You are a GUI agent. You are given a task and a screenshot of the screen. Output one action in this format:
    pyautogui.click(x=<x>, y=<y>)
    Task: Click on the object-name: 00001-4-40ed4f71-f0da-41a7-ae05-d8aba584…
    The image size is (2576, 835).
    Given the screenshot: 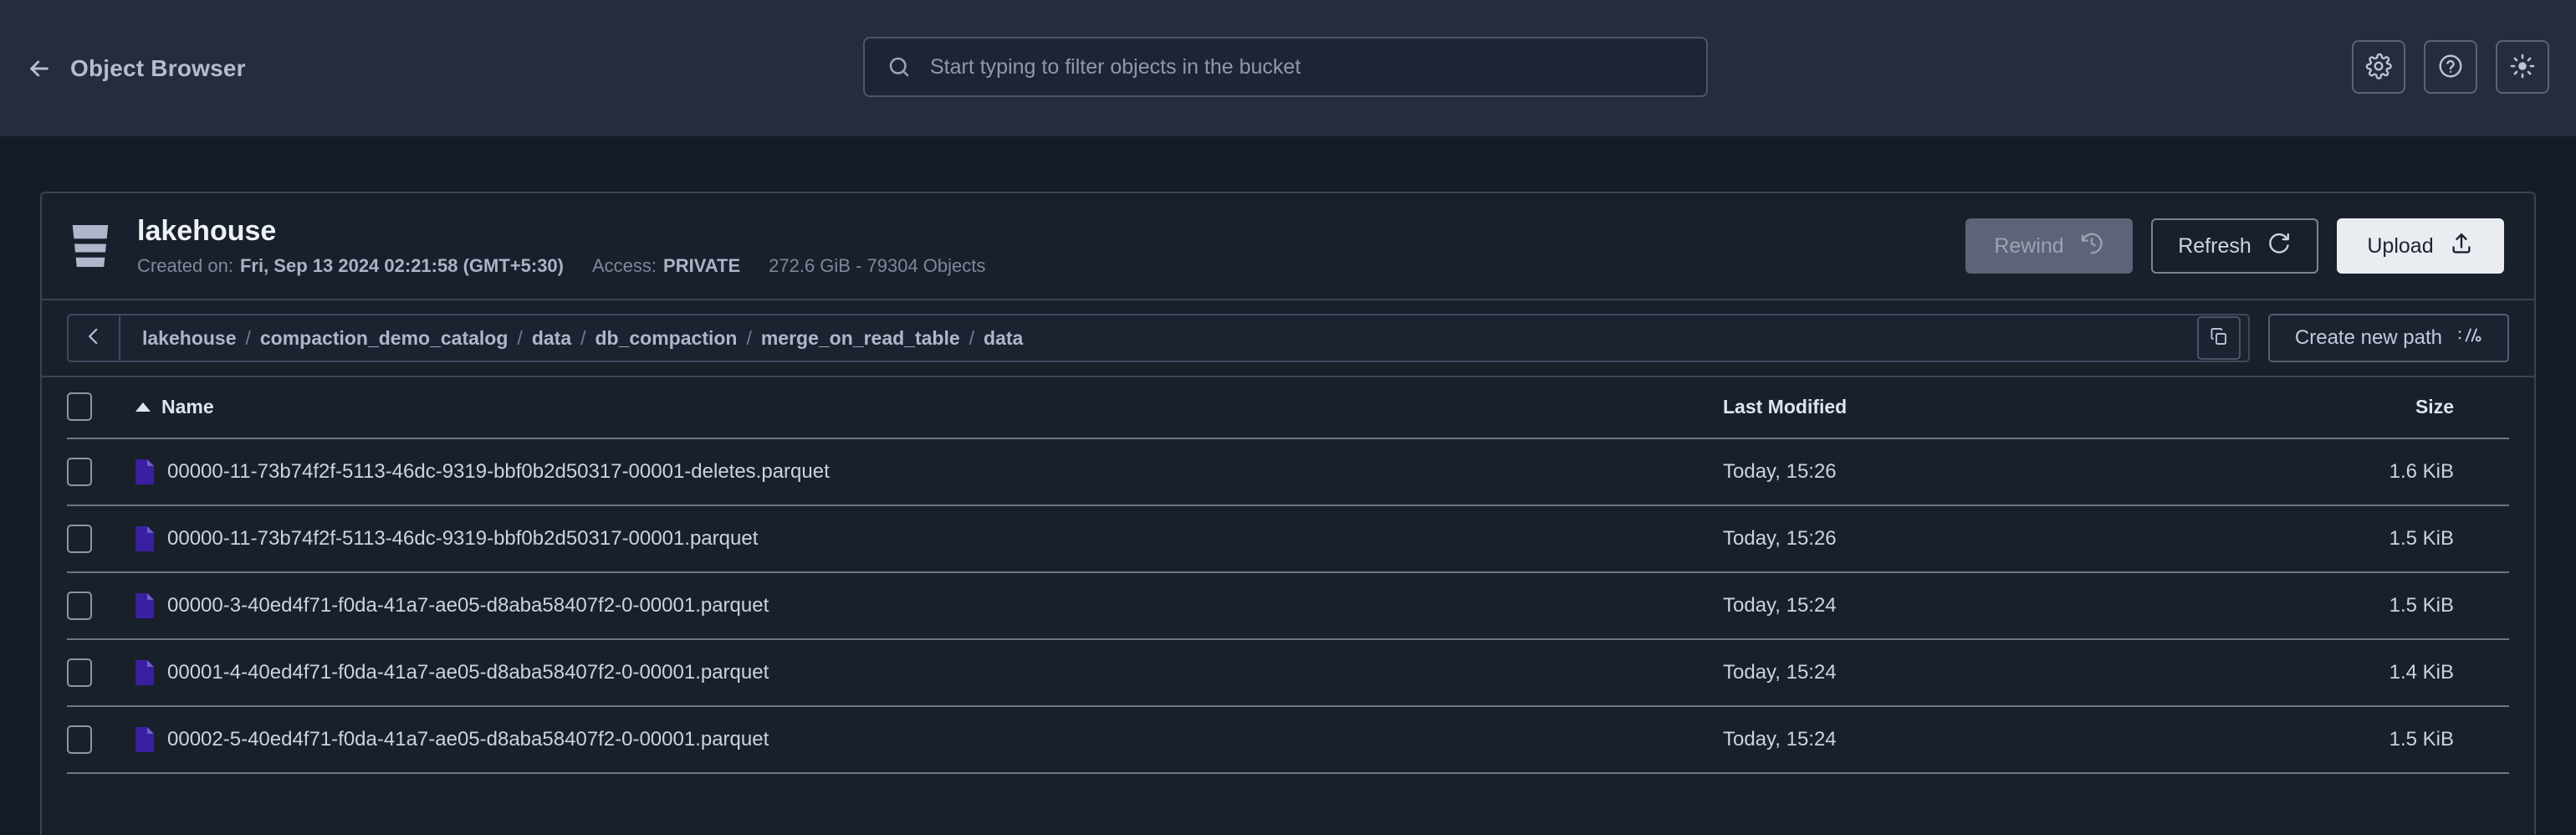 What is the action you would take?
    pyautogui.click(x=468, y=672)
    